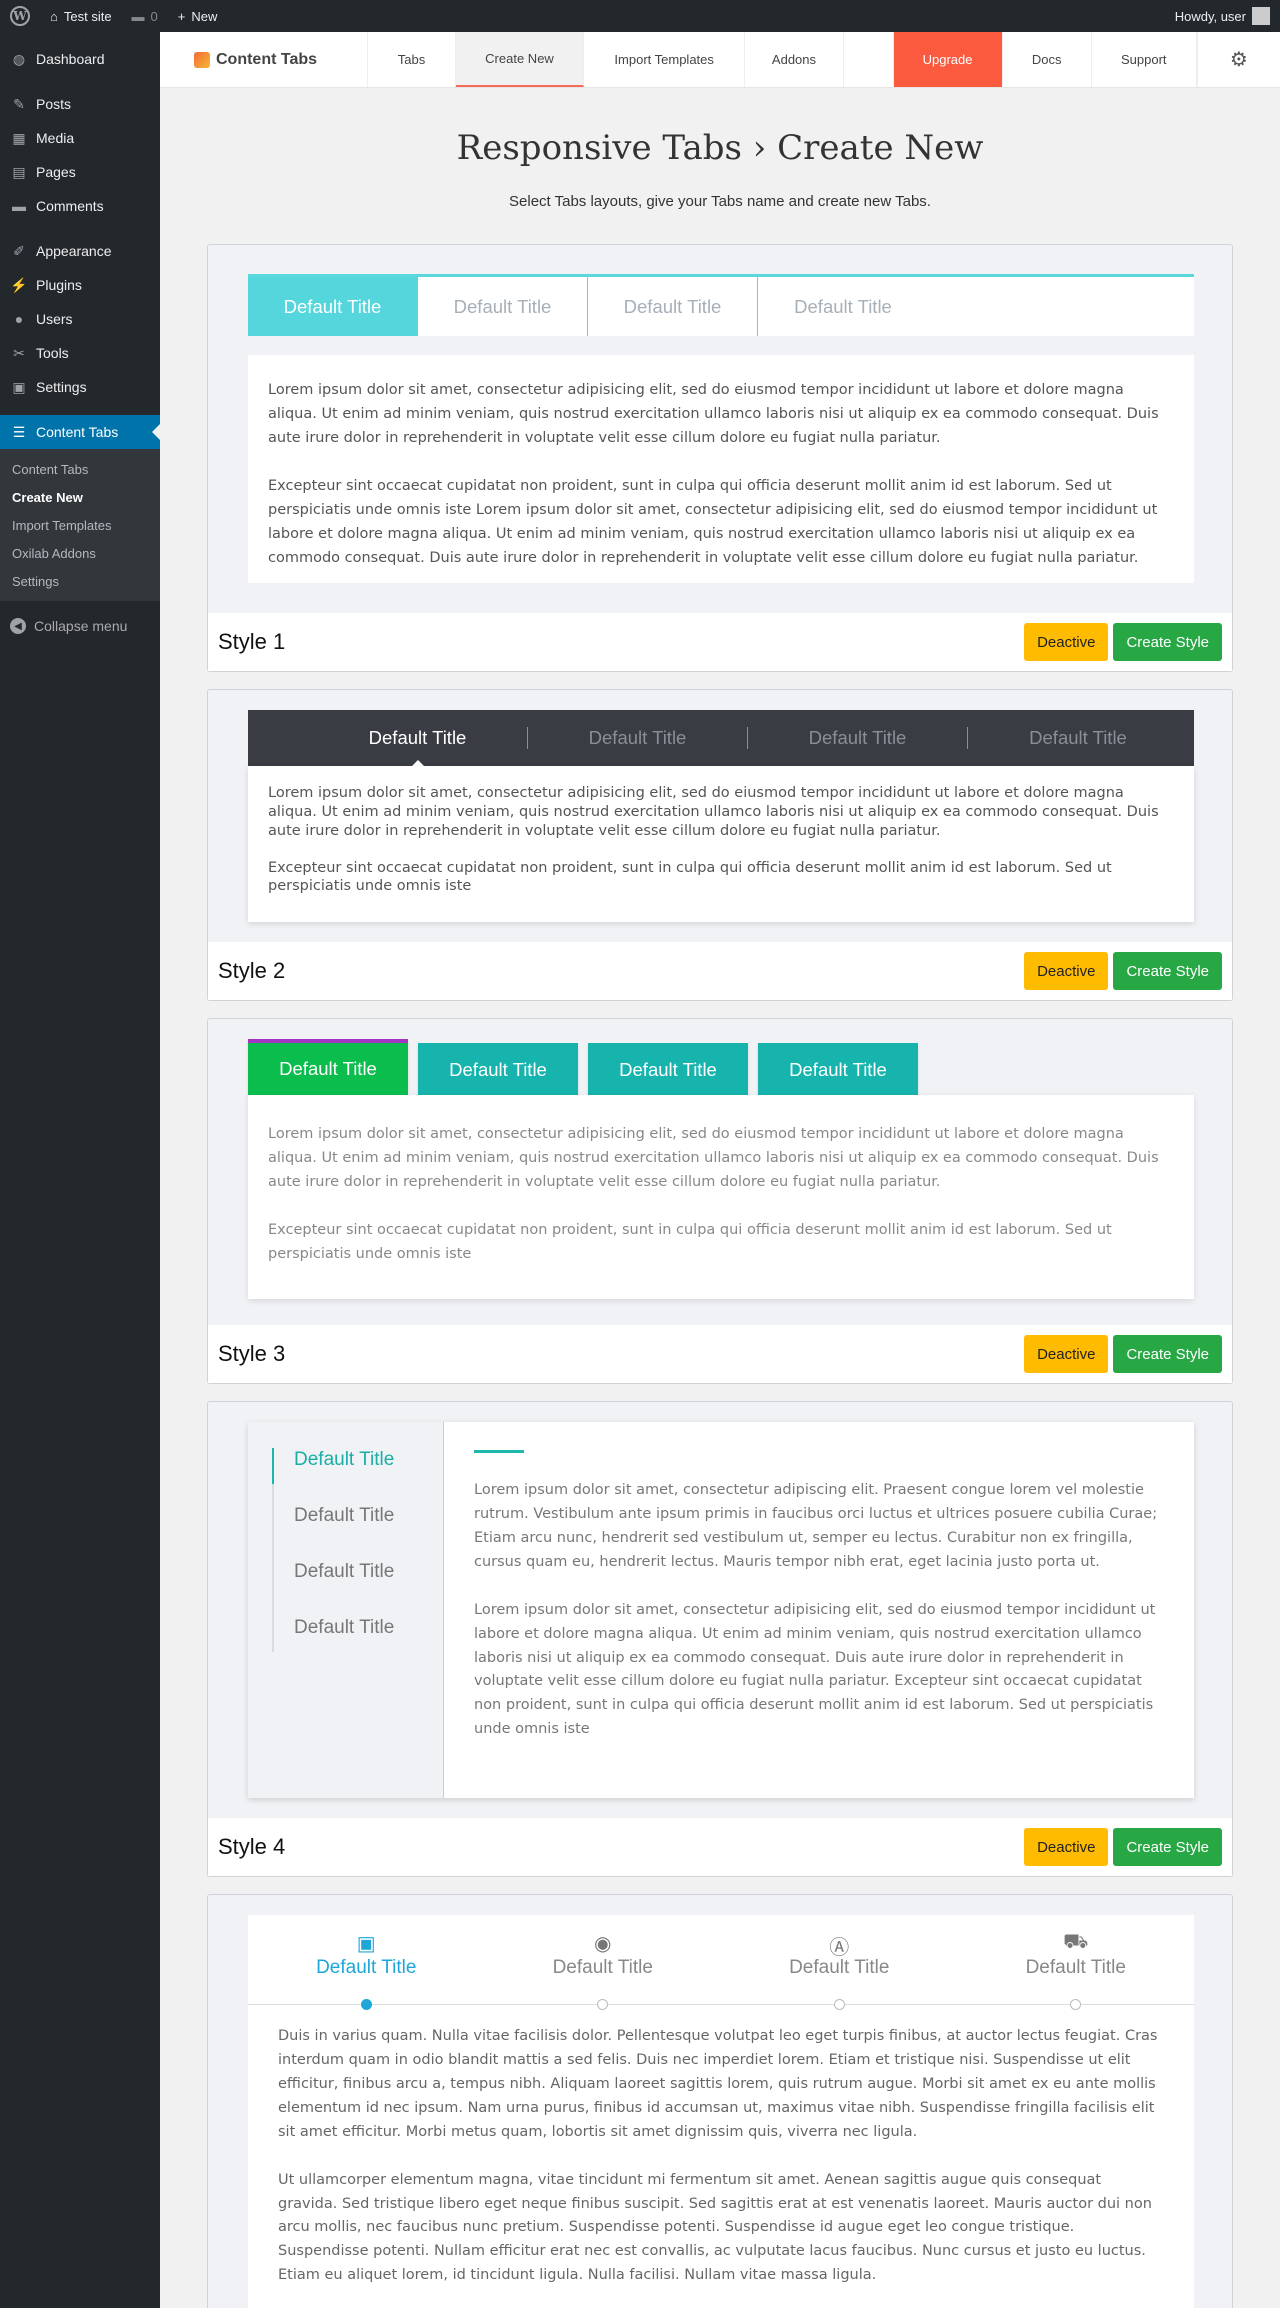  Describe the element at coordinates (80, 626) in the screenshot. I see `collapse-menu-button: ◀ Collapse menu` at that location.